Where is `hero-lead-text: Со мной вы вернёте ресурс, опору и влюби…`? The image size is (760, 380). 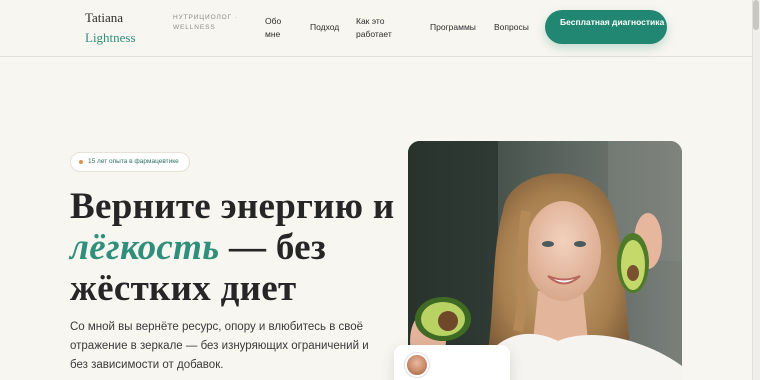
hero-lead-text: Со мной вы вернёте ресурс, опору и влюби… is located at coordinates (219, 346).